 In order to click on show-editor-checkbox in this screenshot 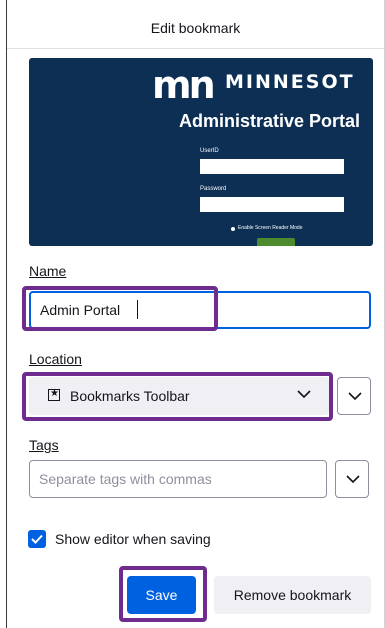, I will do `click(37, 539)`.